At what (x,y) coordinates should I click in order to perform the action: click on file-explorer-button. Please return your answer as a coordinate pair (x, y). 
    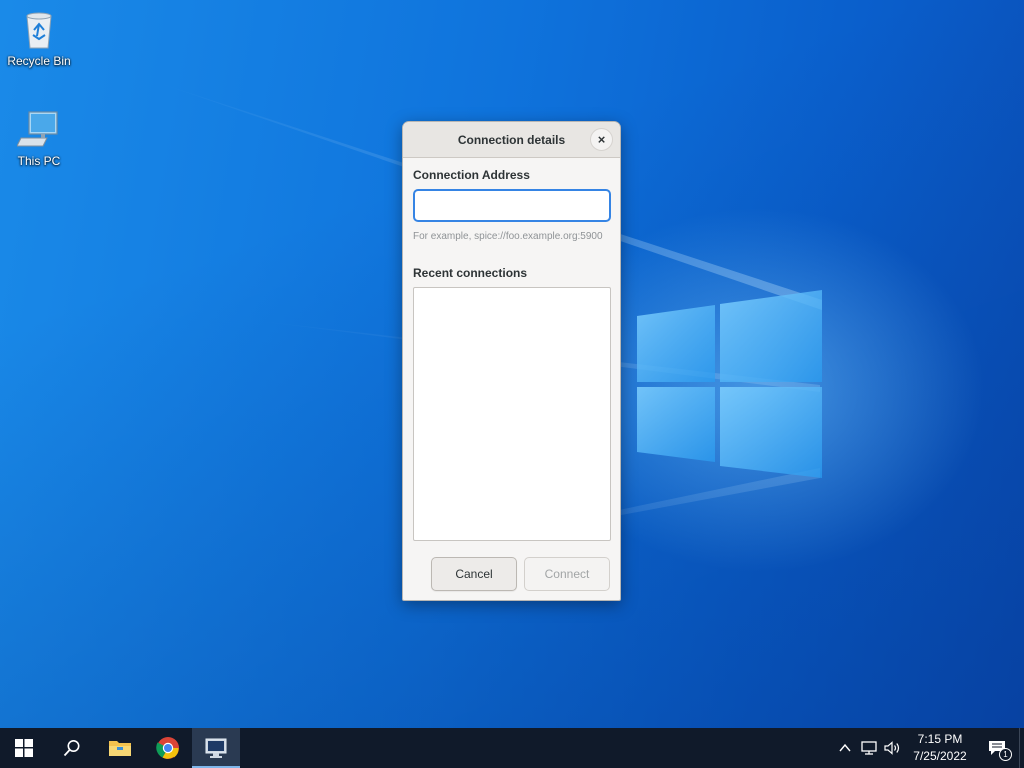
    Looking at the image, I should click on (120, 748).